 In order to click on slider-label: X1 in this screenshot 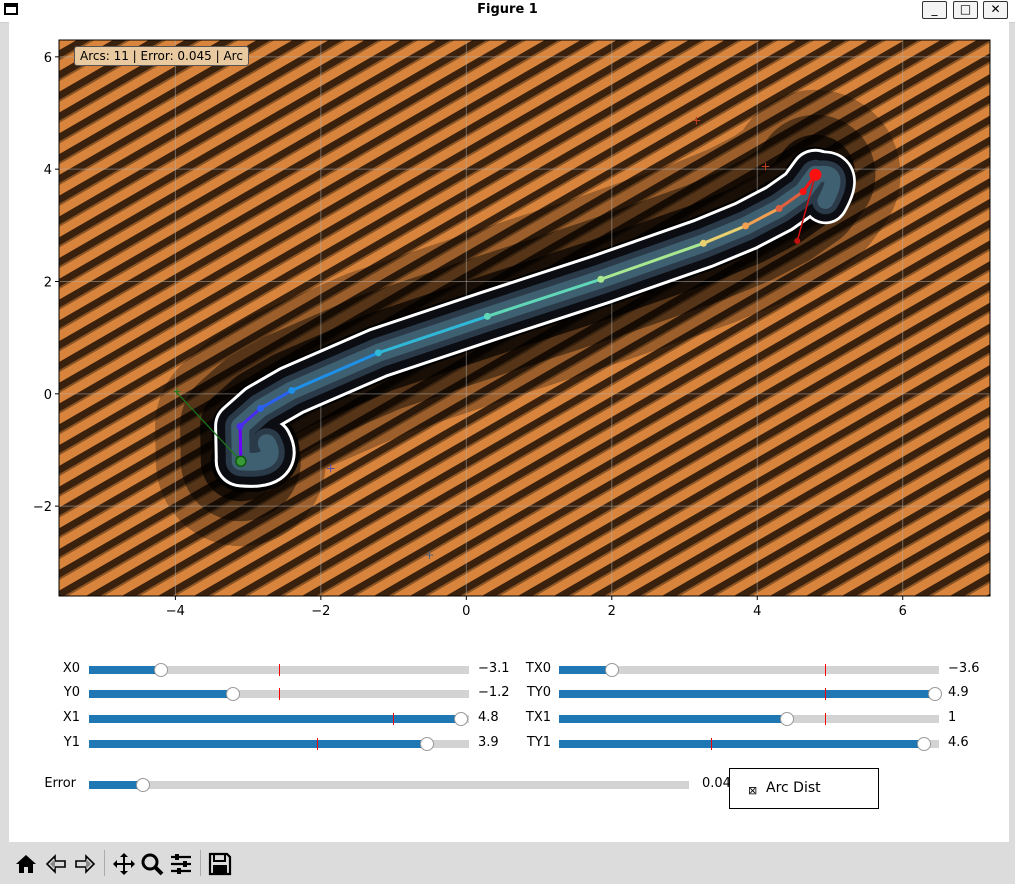, I will do `click(71, 717)`.